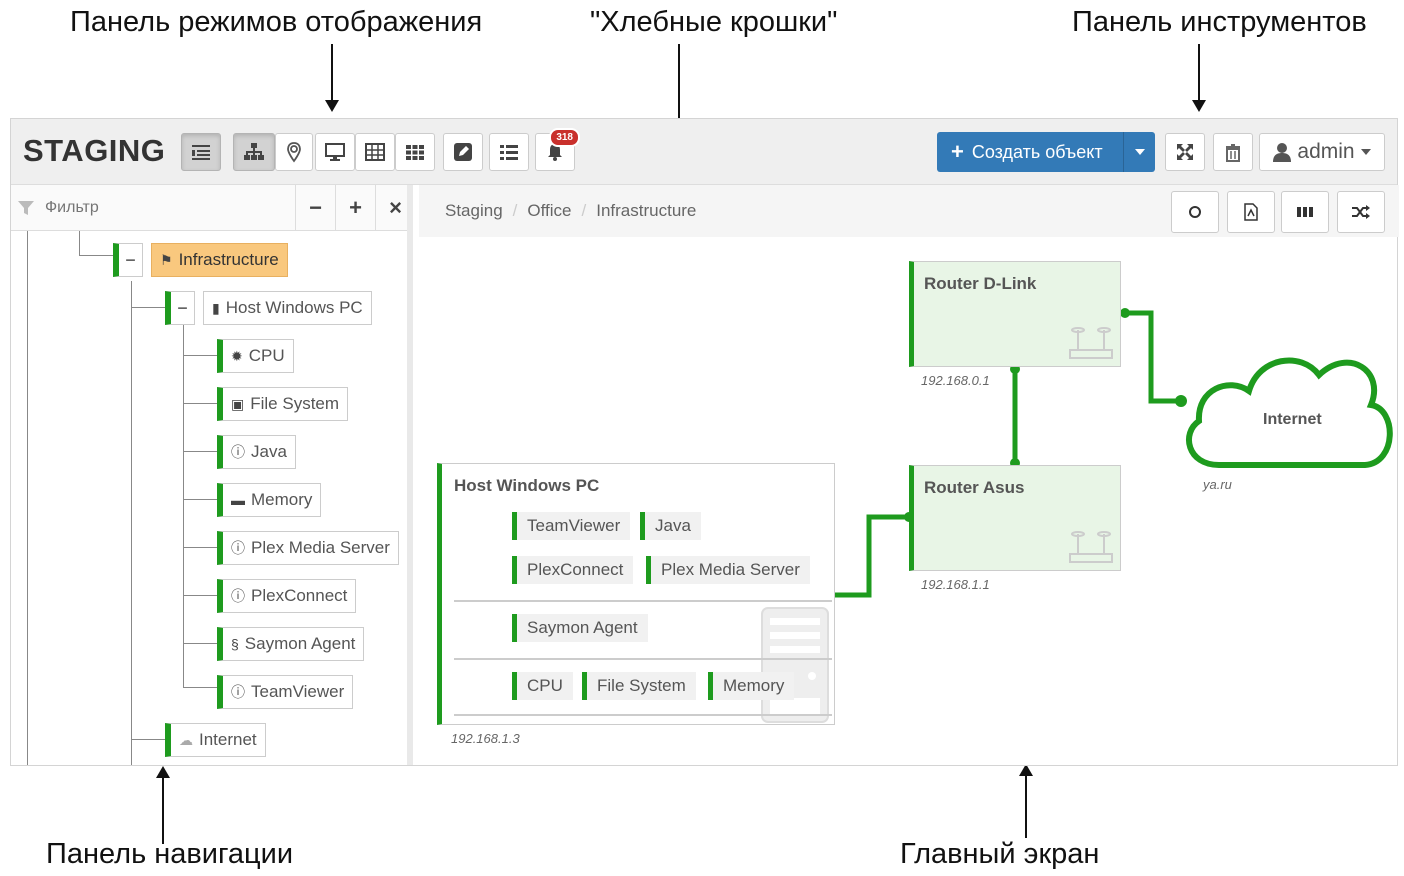 Image resolution: width=1404 pixels, height=876 pixels. Describe the element at coordinates (639, 686) in the screenshot. I see `metric-chip: File System` at that location.